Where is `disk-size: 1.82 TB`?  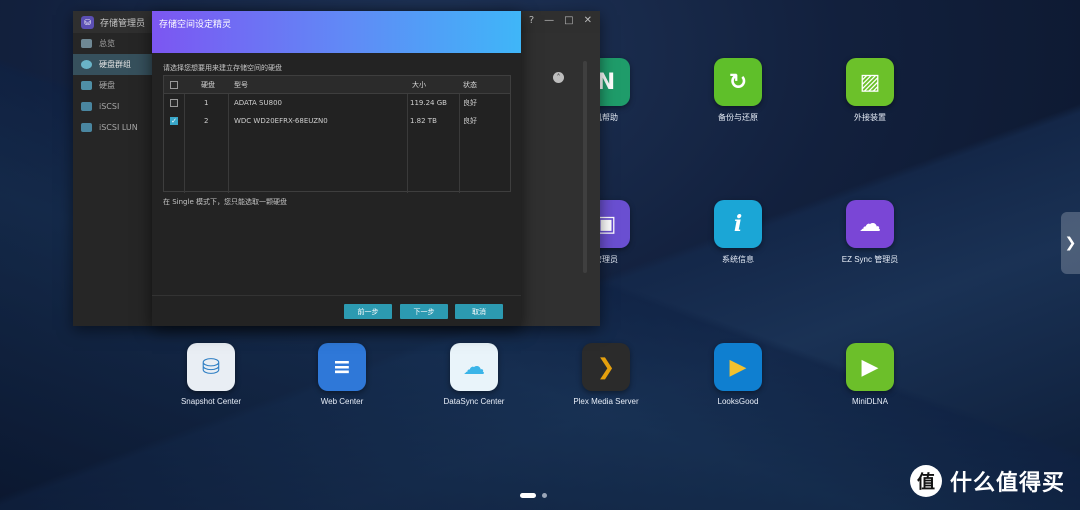 disk-size: 1.82 TB is located at coordinates (423, 121).